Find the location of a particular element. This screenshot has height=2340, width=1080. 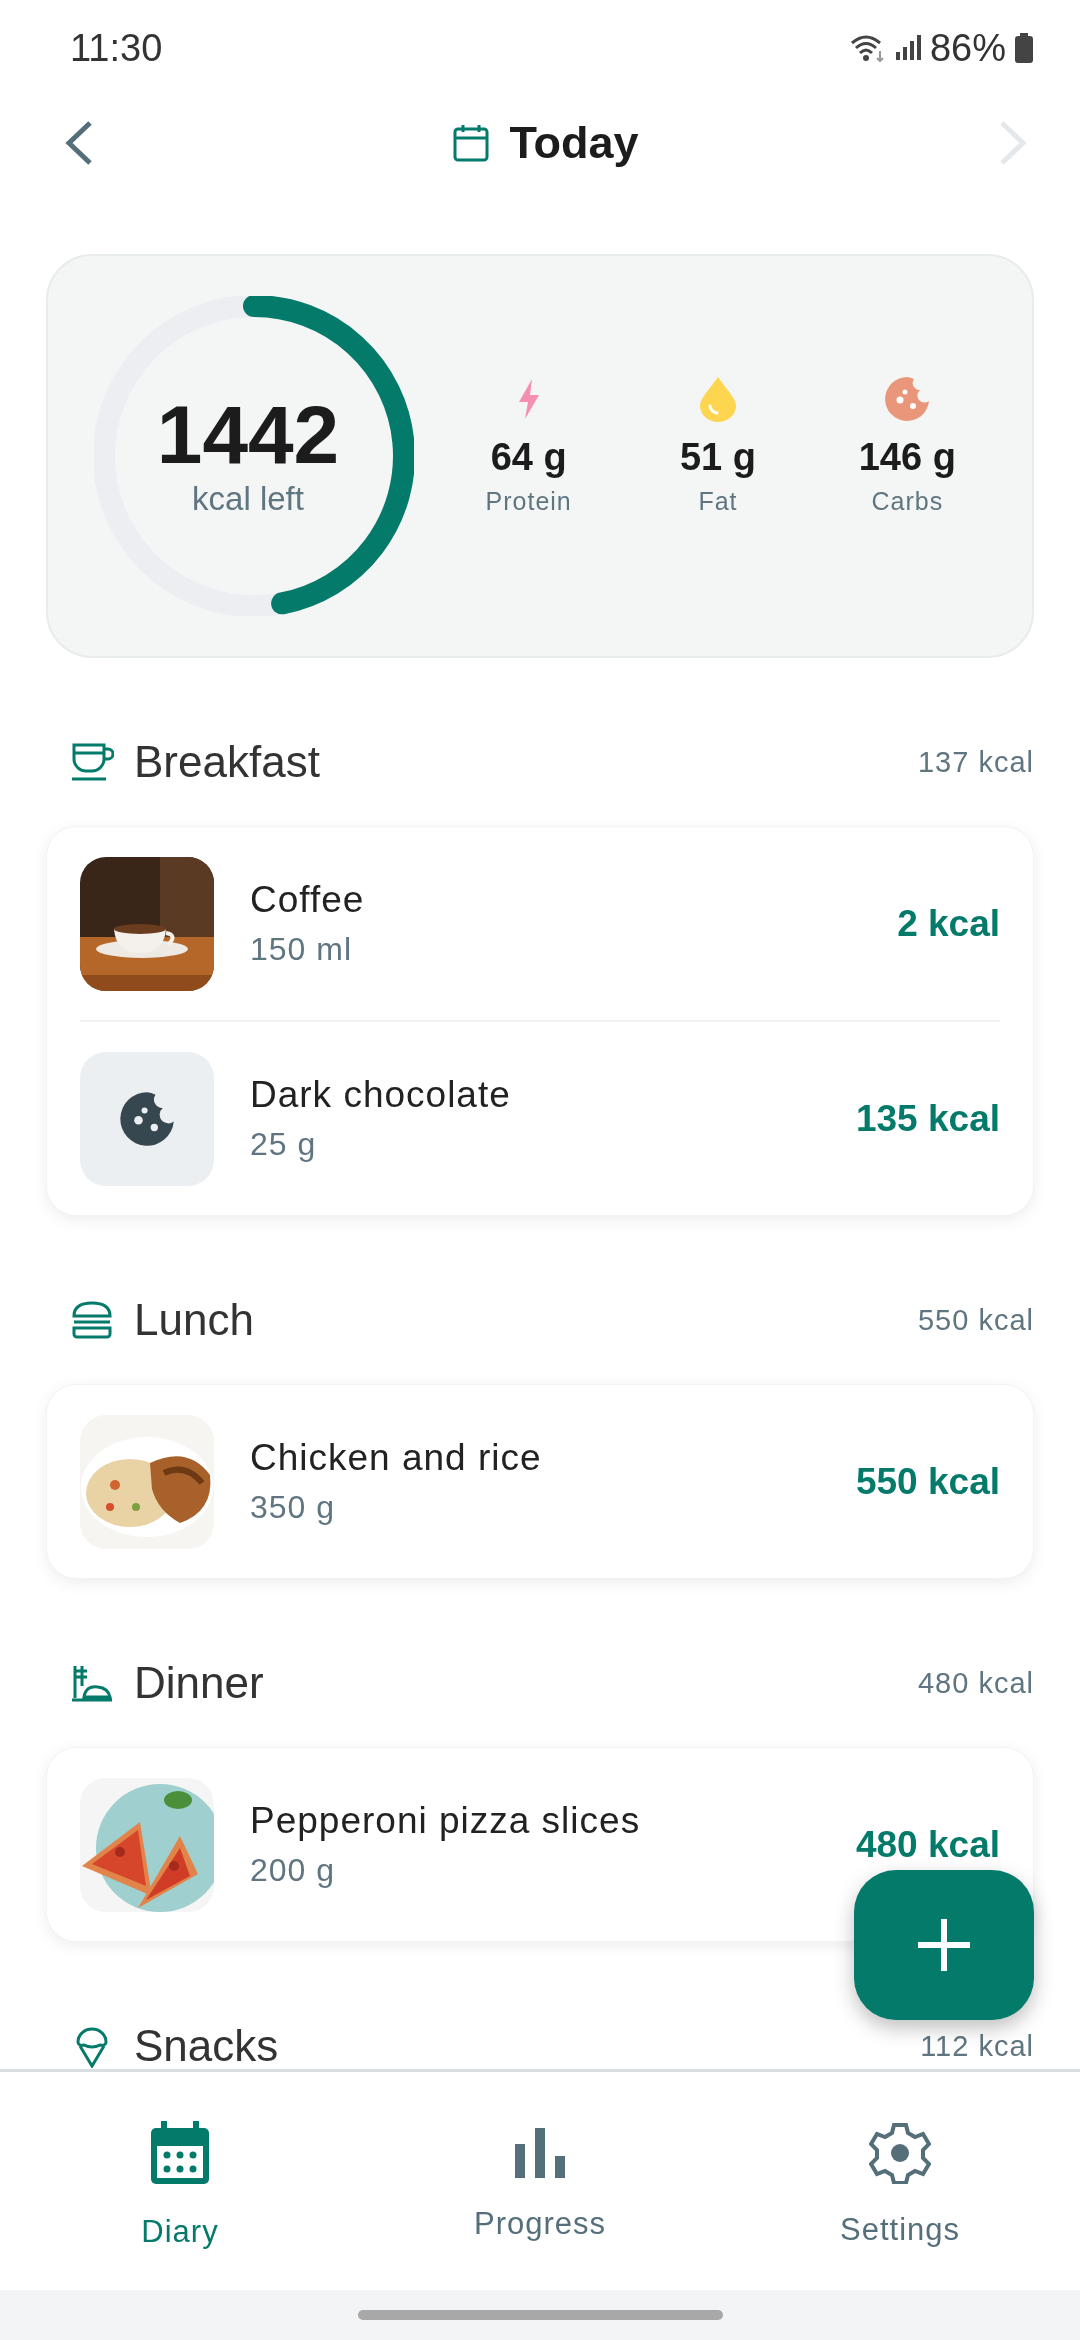

page-title: Today is located at coordinates (574, 143).